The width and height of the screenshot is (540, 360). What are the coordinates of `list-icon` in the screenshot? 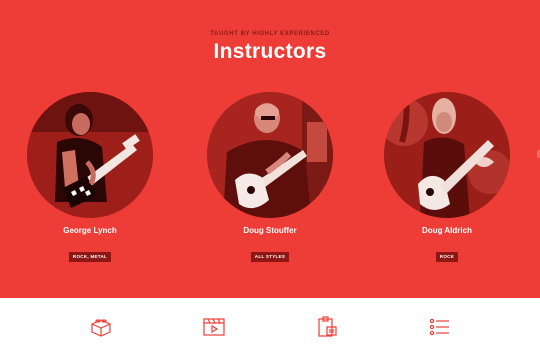 It's located at (440, 327).